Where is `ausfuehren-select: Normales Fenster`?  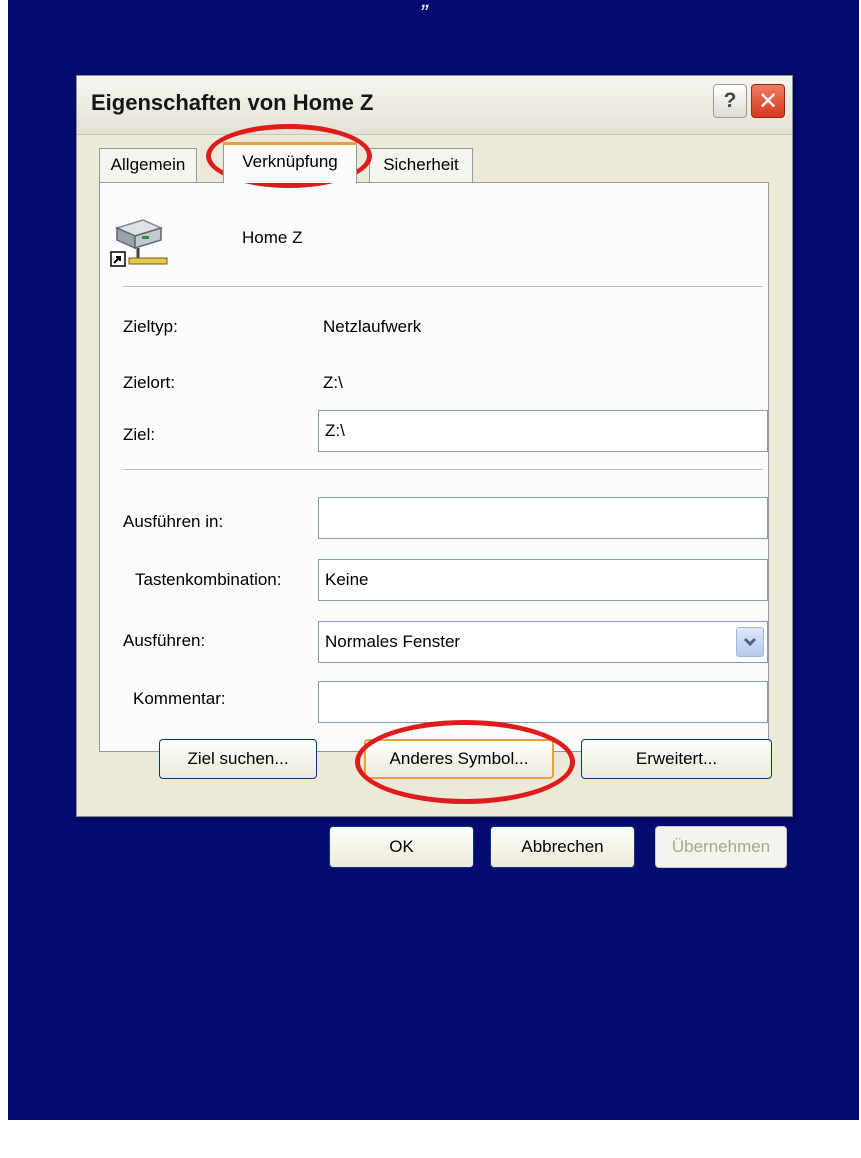 ausfuehren-select: Normales Fenster is located at coordinates (543, 642).